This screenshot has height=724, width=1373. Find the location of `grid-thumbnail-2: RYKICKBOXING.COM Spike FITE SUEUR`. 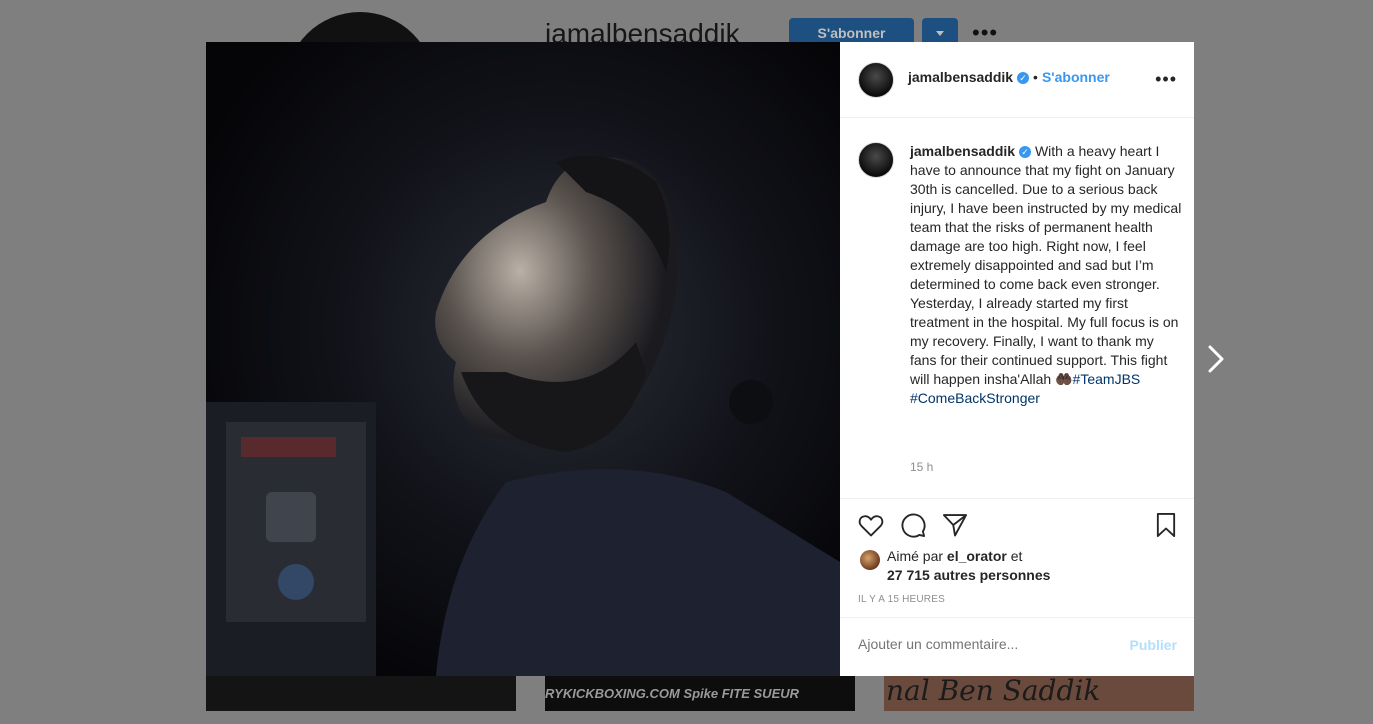

grid-thumbnail-2: RYKICKBOXING.COM Spike FITE SUEUR is located at coordinates (700, 693).